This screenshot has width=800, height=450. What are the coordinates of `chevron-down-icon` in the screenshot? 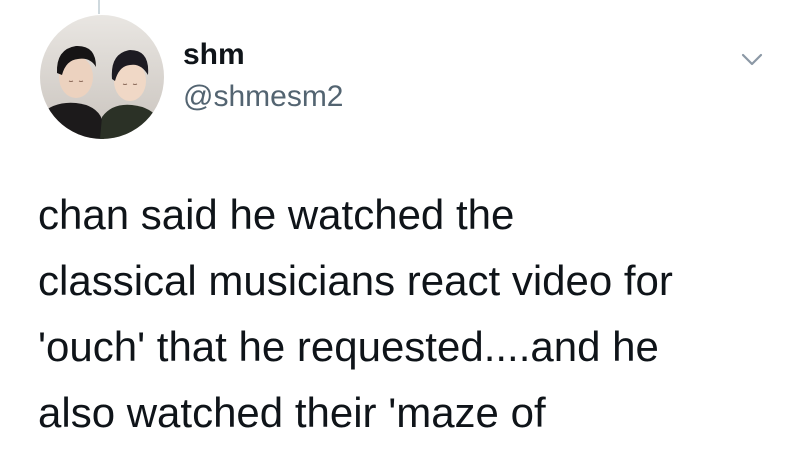 It's located at (752, 59).